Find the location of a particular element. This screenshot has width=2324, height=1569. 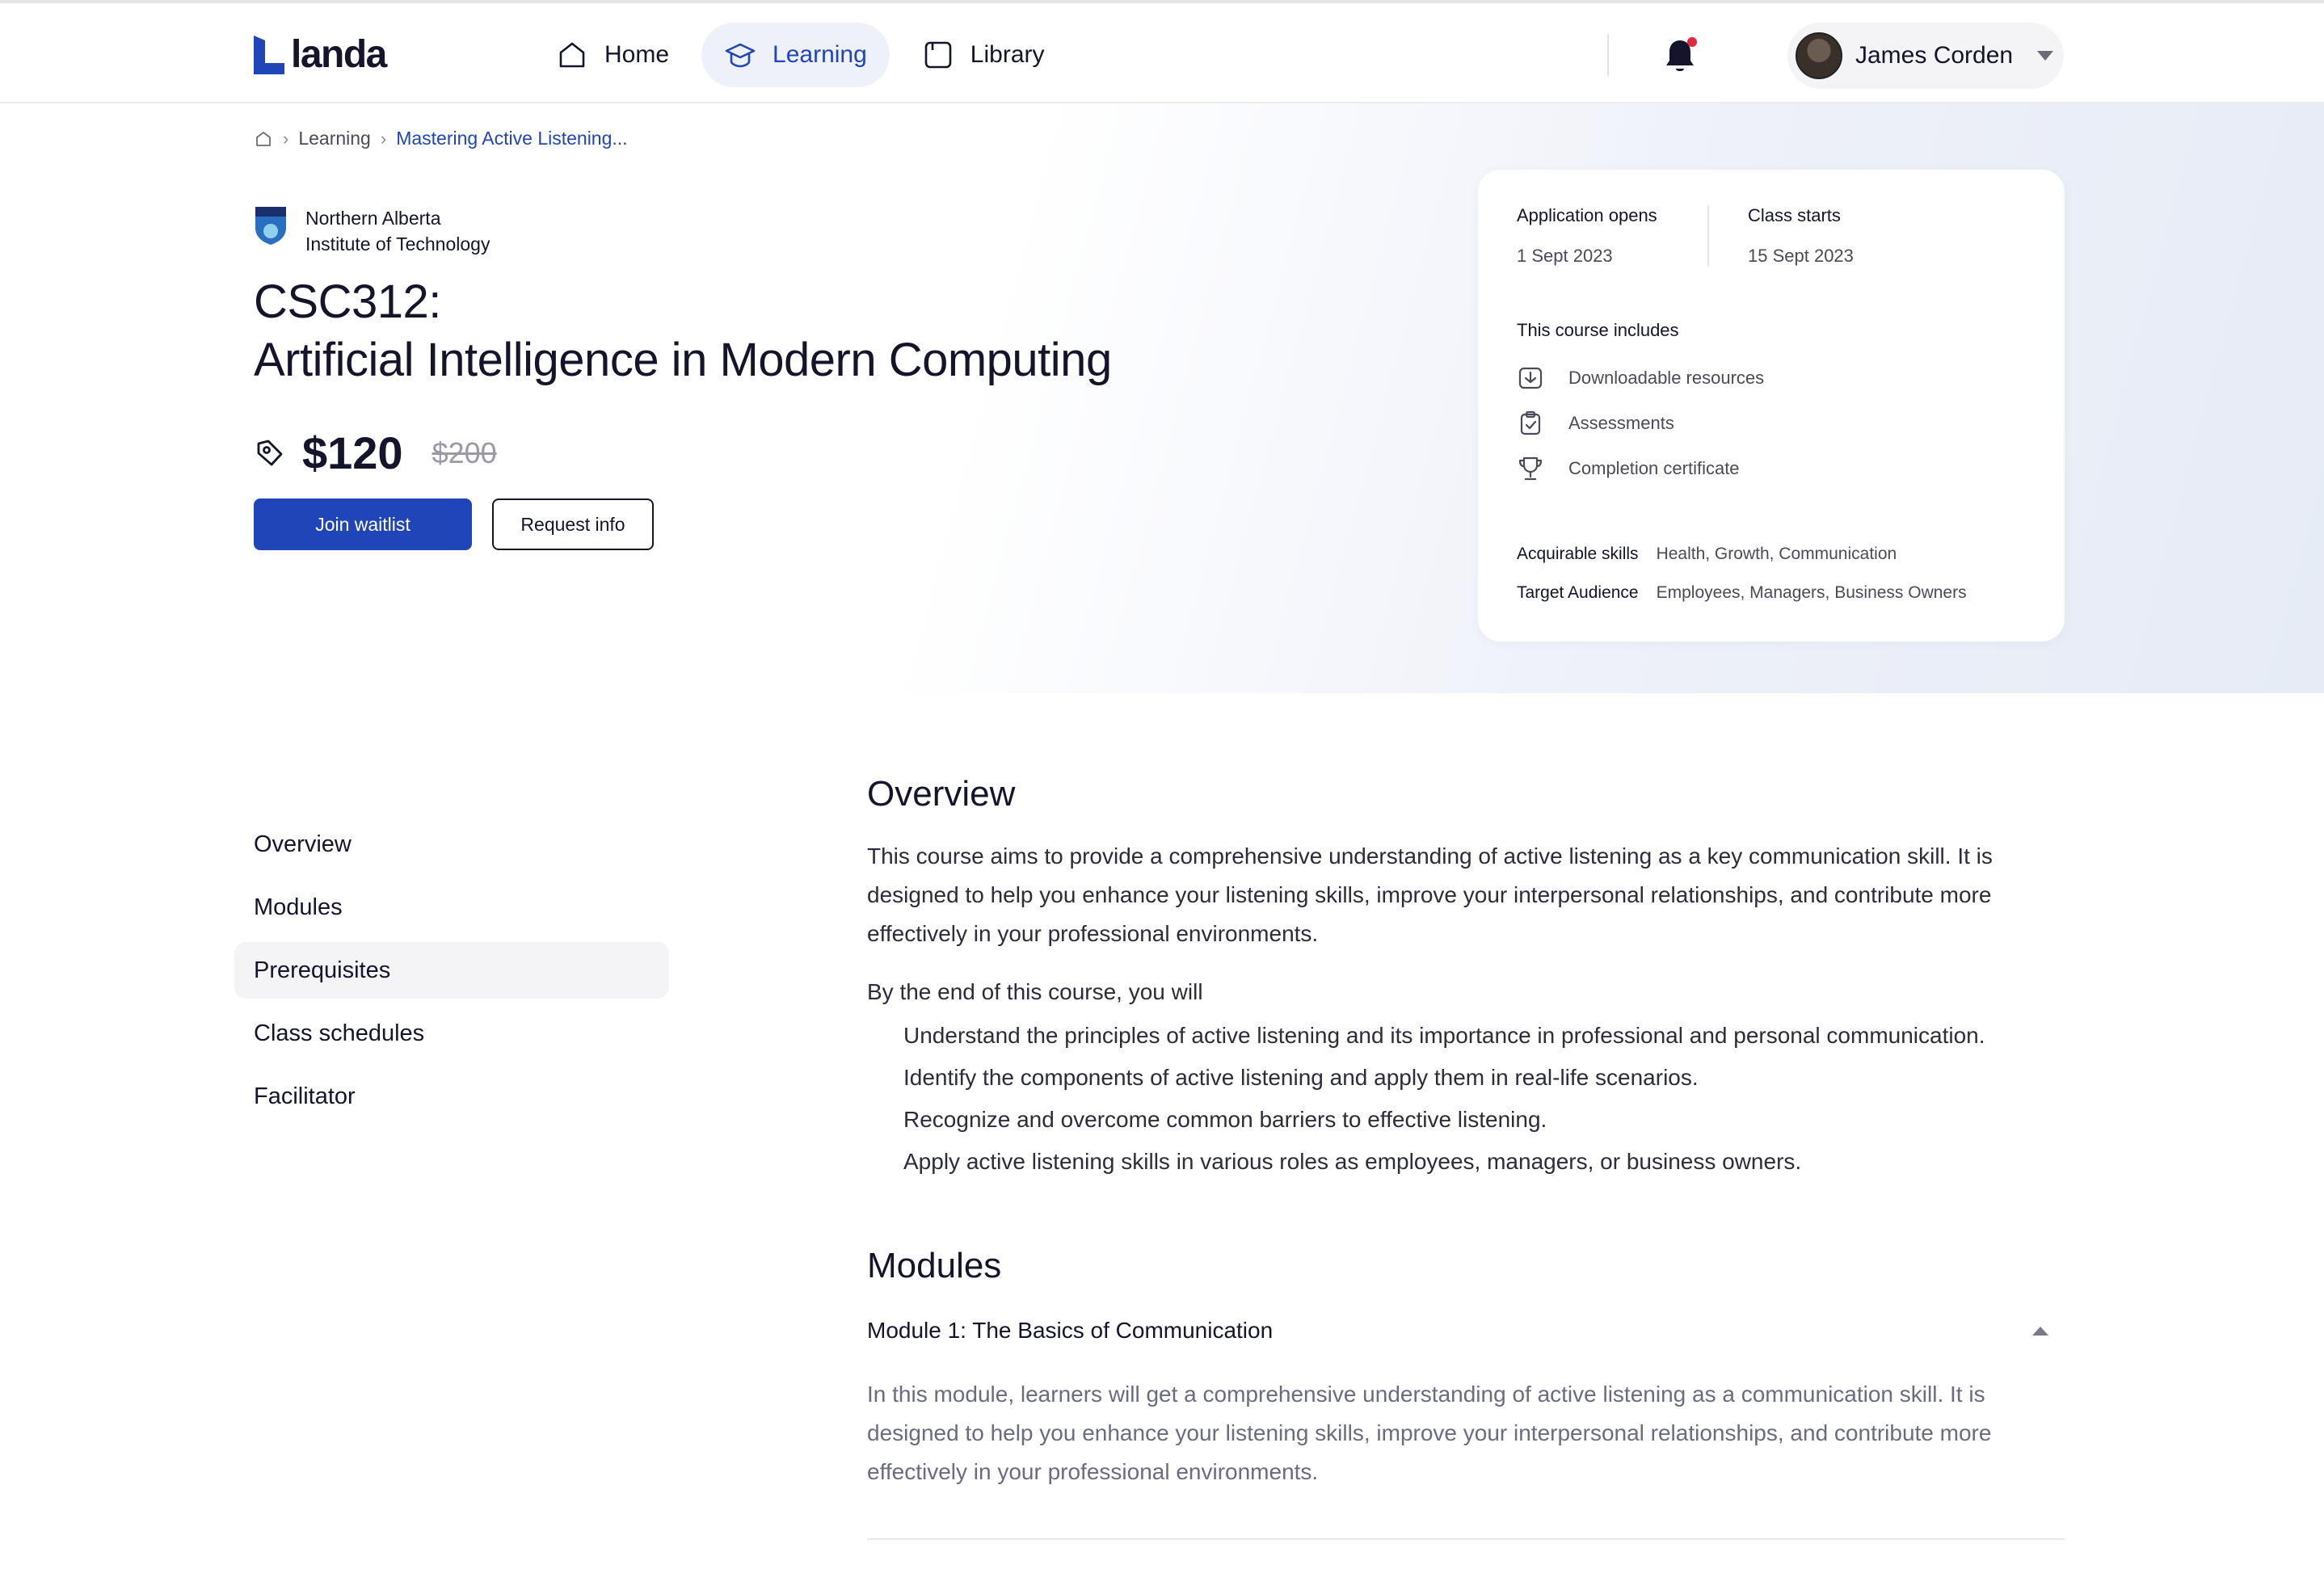

course-code: CSC312: is located at coordinates (347, 302).